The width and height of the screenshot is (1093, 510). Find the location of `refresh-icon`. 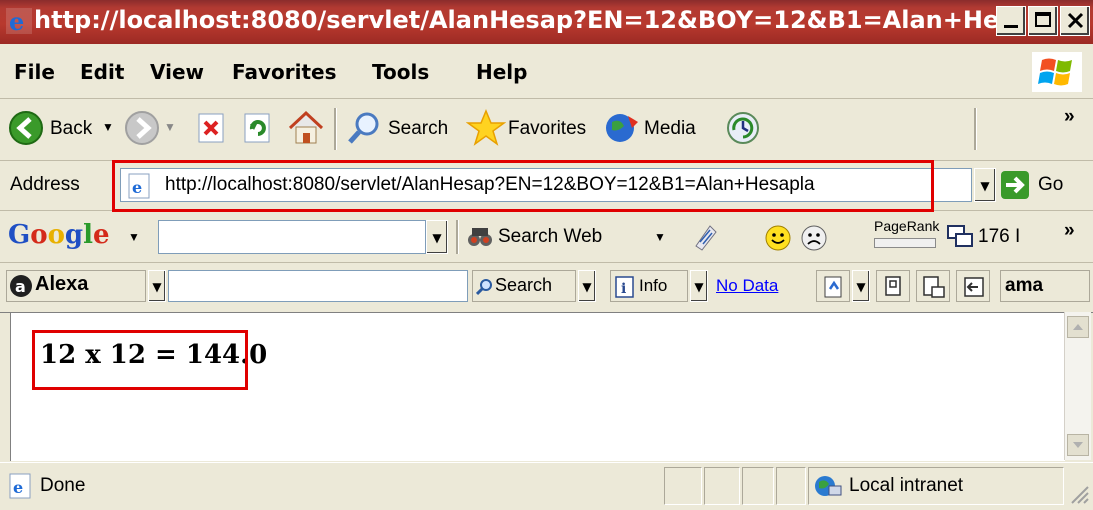

refresh-icon is located at coordinates (258, 128).